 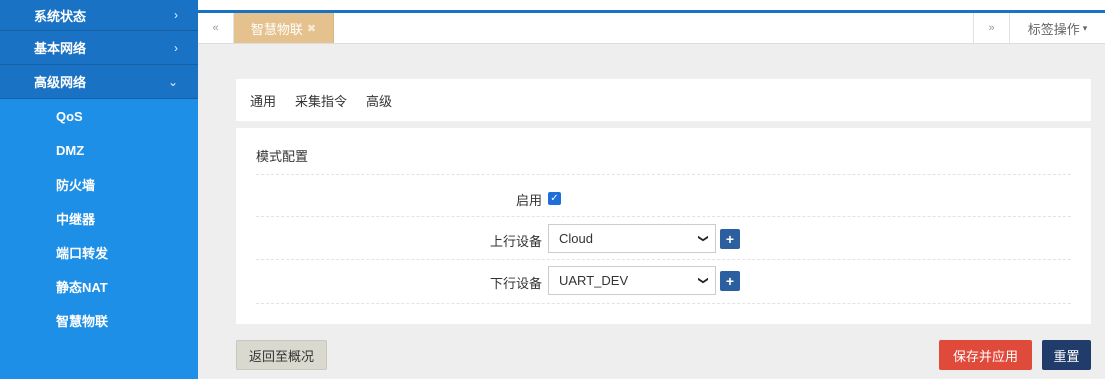 What do you see at coordinates (594, 280) in the screenshot?
I see `downlink-device-value: UART_DEV` at bounding box center [594, 280].